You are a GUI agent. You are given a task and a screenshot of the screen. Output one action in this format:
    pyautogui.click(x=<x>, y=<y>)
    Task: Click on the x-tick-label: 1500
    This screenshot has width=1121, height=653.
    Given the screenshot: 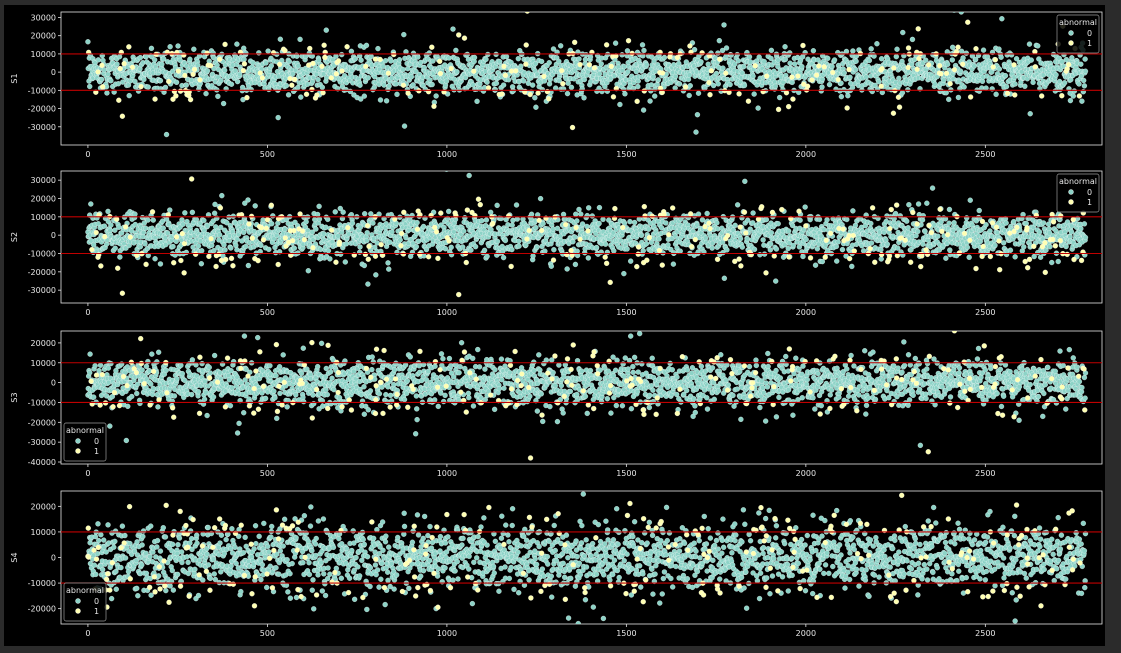 What is the action you would take?
    pyautogui.click(x=626, y=154)
    